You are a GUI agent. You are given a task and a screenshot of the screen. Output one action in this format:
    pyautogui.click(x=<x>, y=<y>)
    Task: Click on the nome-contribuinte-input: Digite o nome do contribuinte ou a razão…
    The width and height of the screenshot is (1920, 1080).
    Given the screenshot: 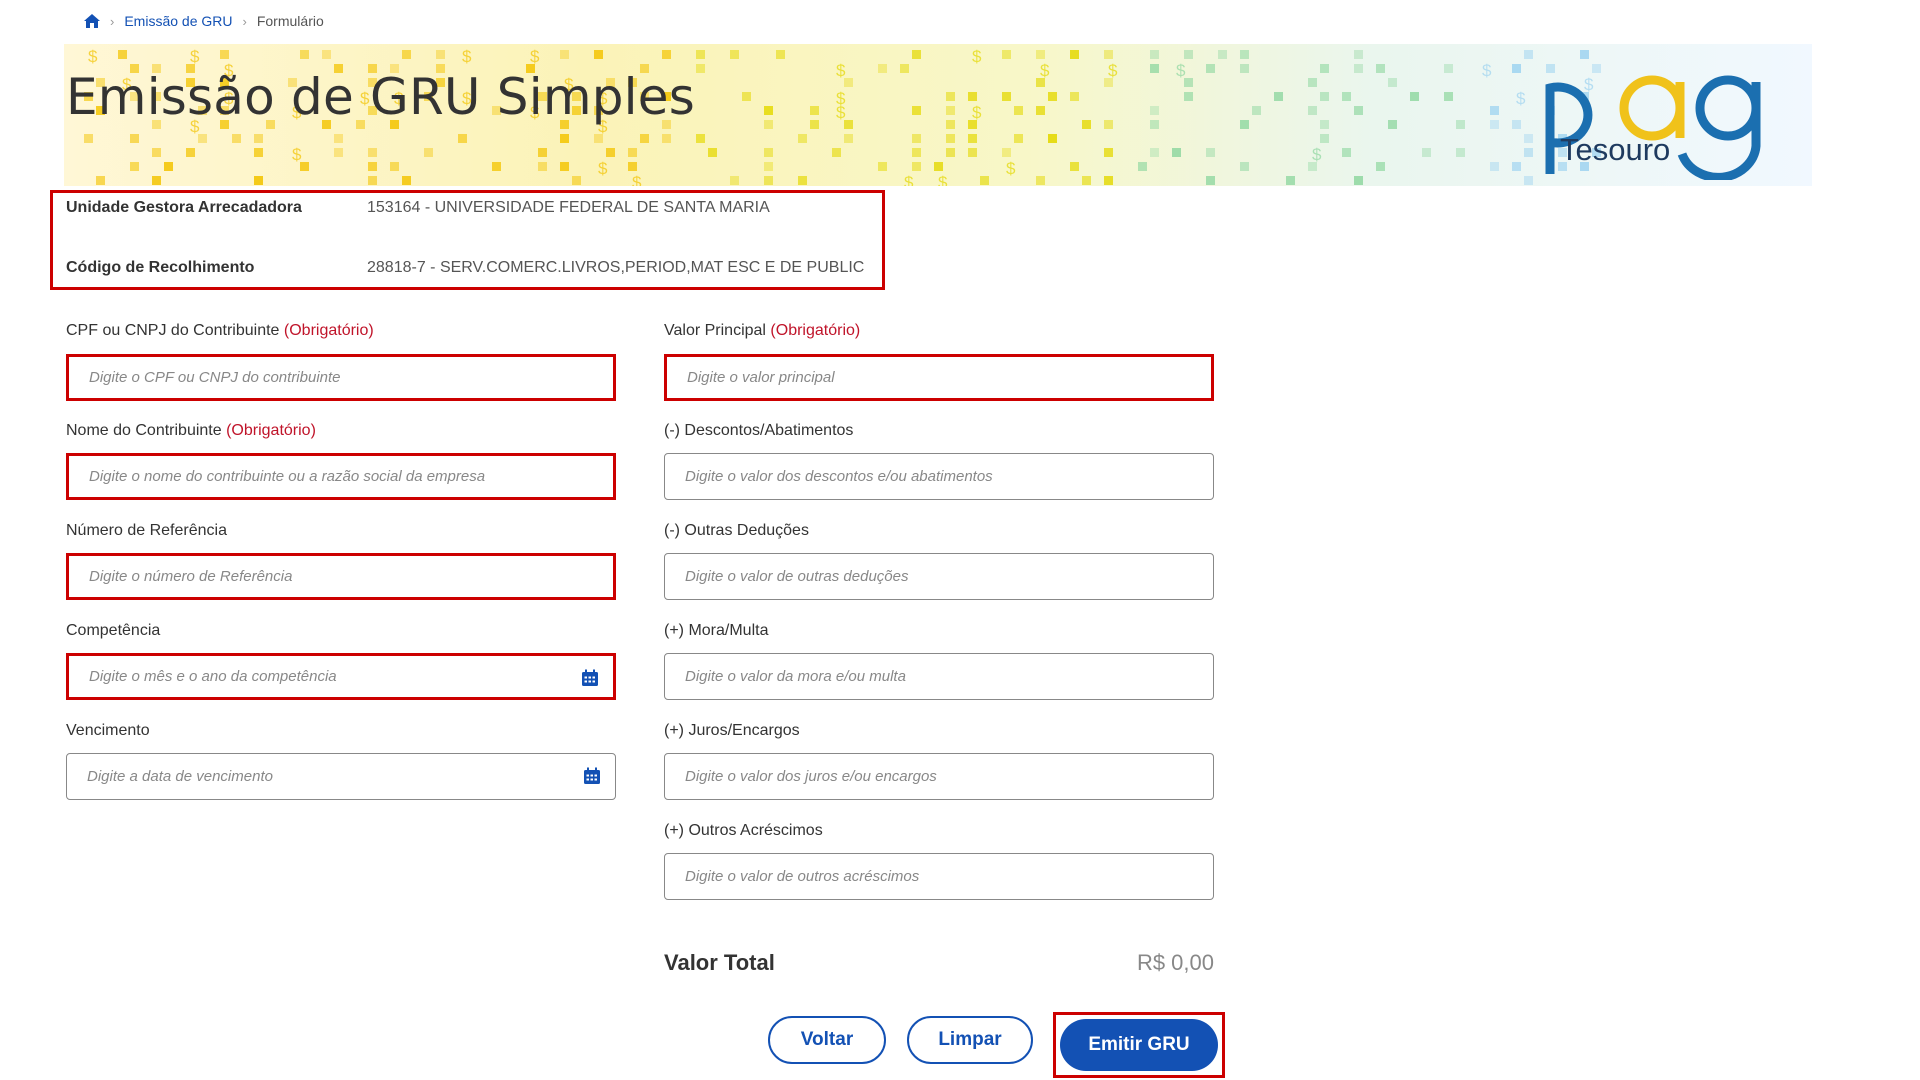 What is the action you would take?
    pyautogui.click(x=341, y=476)
    